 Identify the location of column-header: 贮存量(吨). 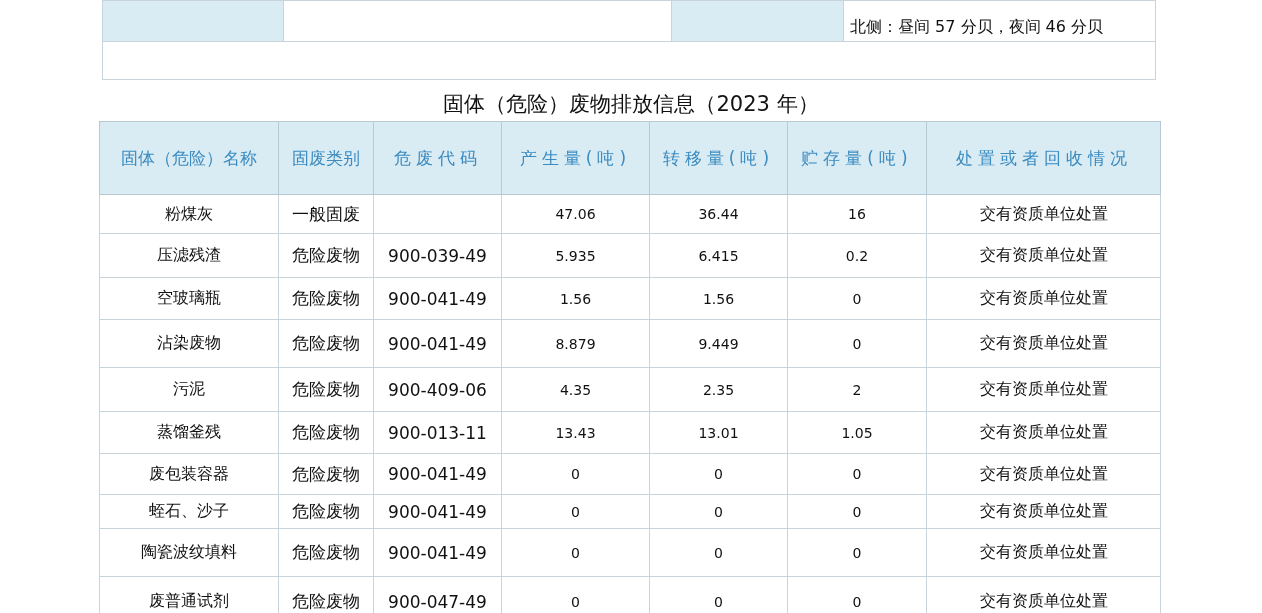
(857, 158).